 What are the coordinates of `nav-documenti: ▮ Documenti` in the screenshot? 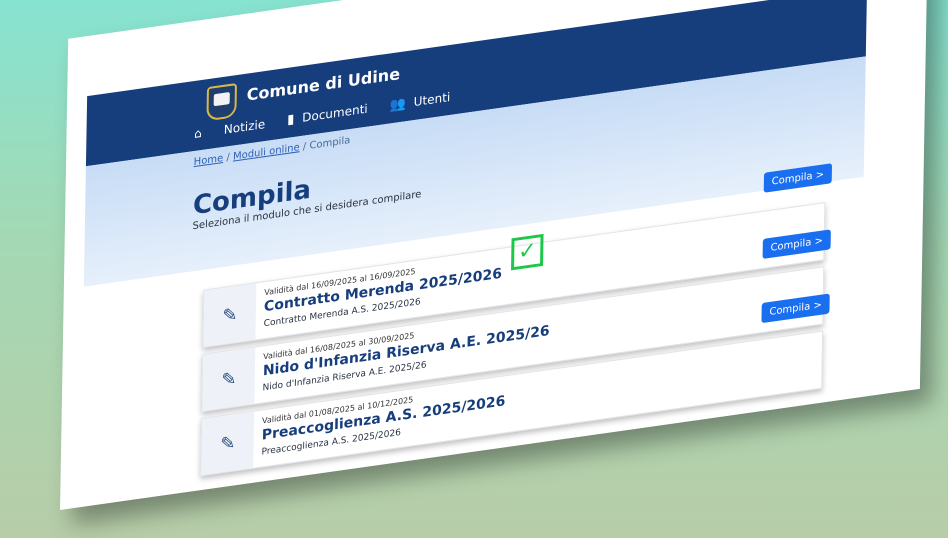 It's located at (327, 115).